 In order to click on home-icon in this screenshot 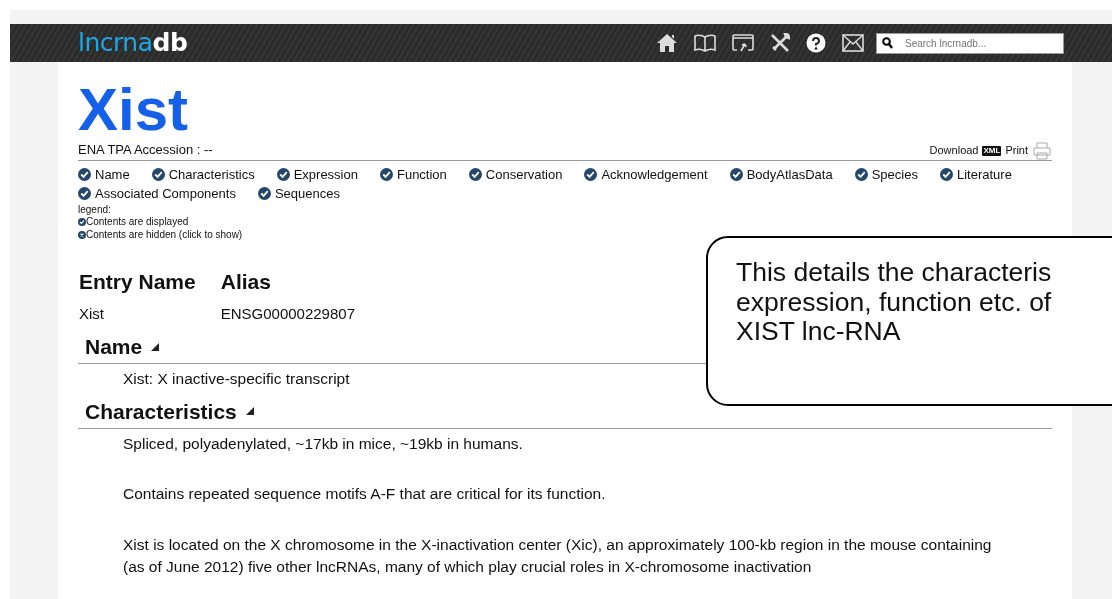, I will do `click(667, 43)`.